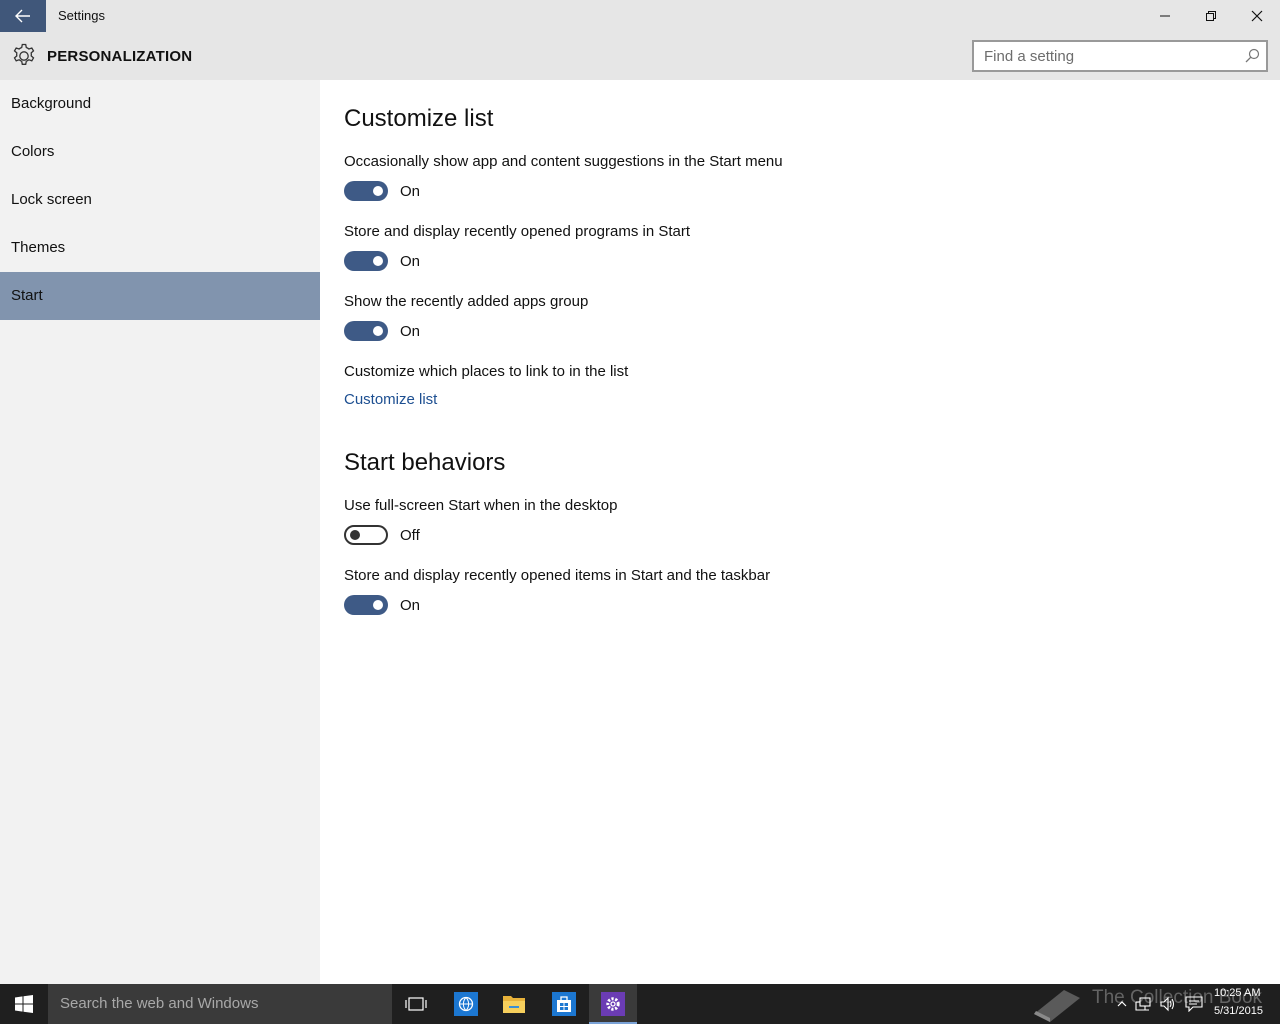  Describe the element at coordinates (366, 331) in the screenshot. I see `toggle-recently-added` at that location.